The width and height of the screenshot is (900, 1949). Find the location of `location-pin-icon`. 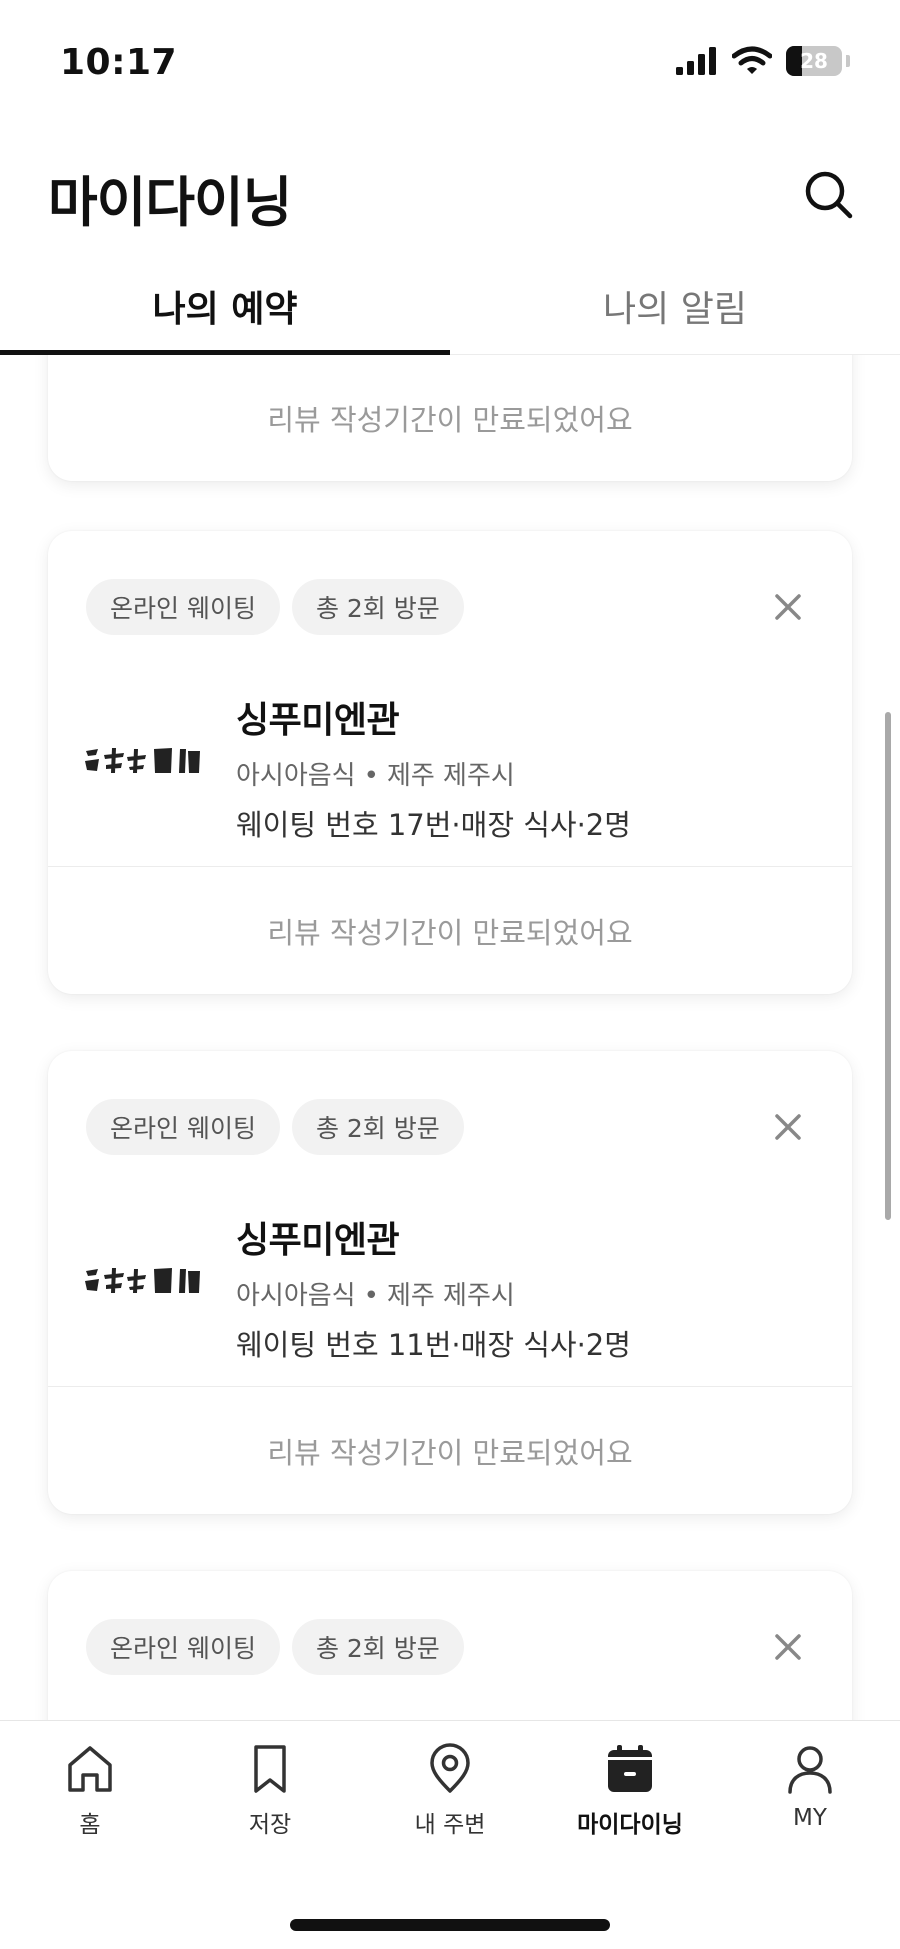

location-pin-icon is located at coordinates (450, 1768).